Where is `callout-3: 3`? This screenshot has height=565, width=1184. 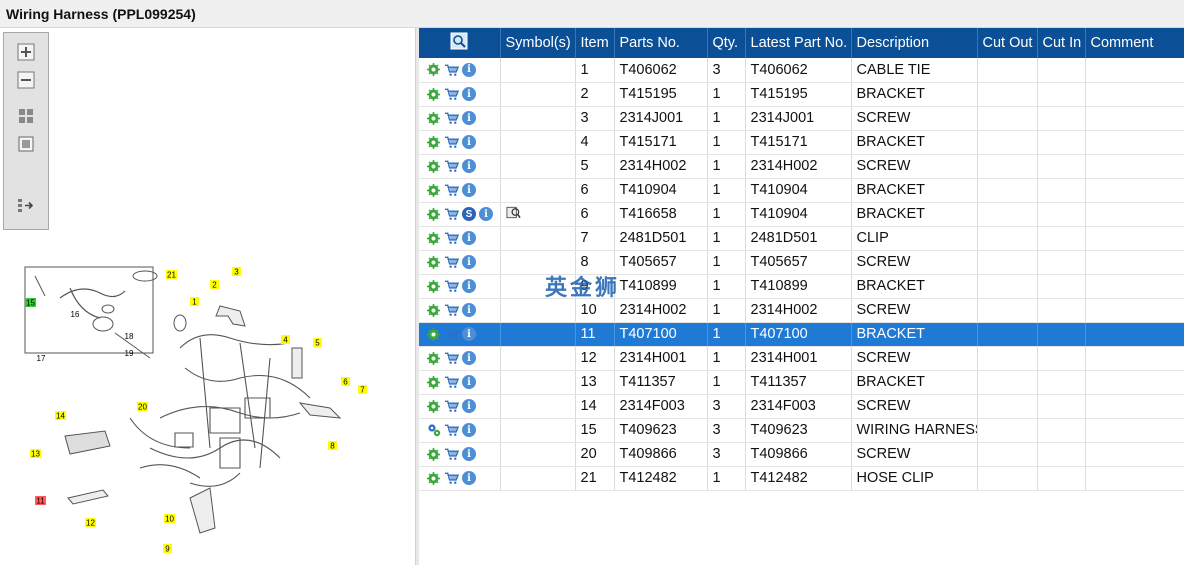 callout-3: 3 is located at coordinates (236, 272).